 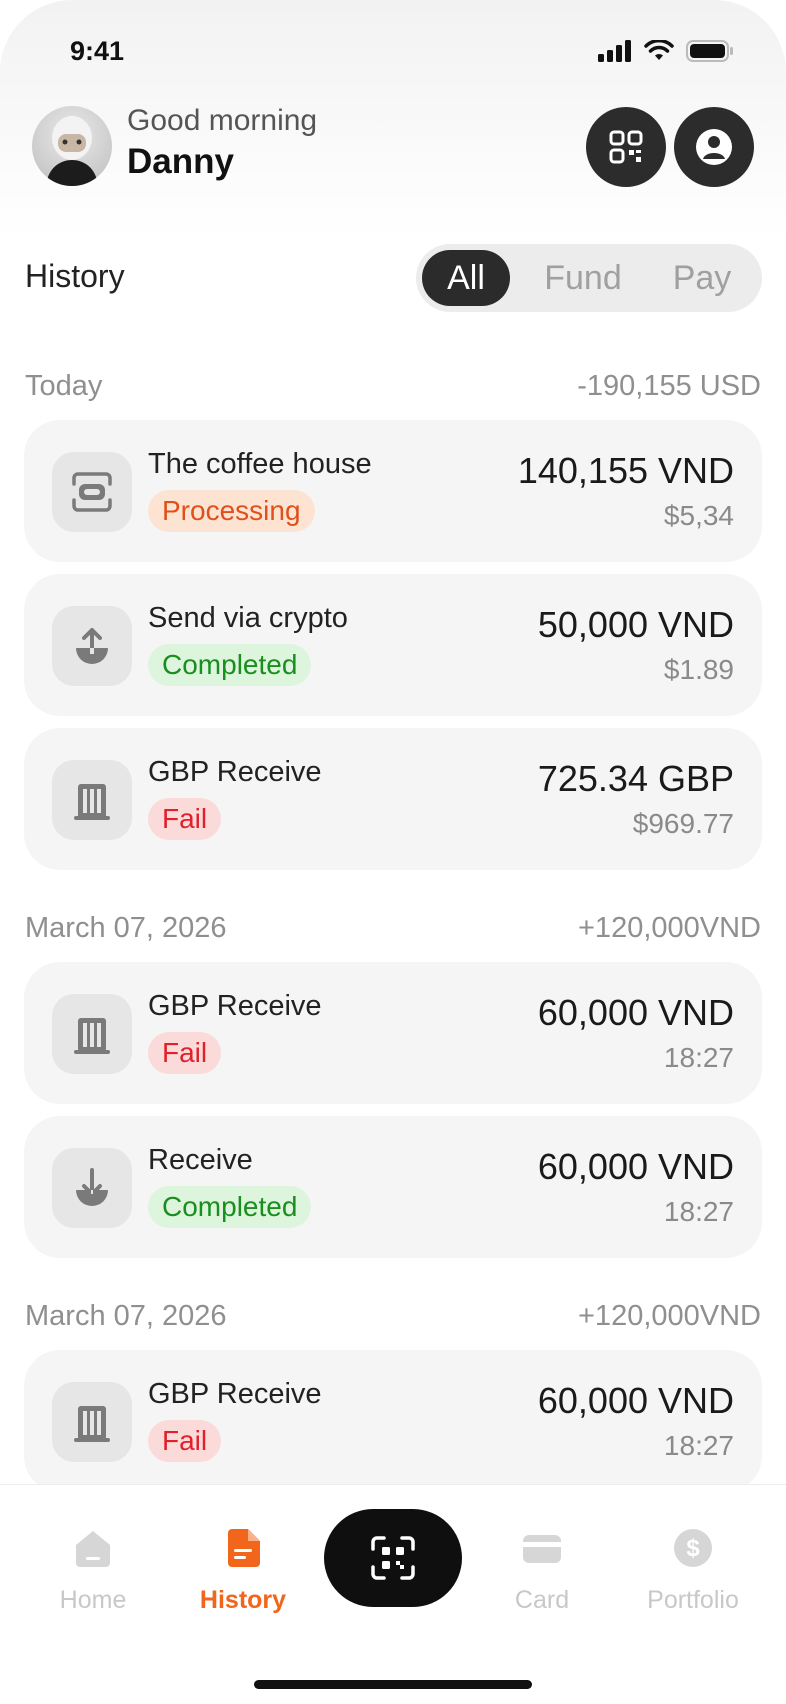 I want to click on upload-icon, so click(x=92, y=646).